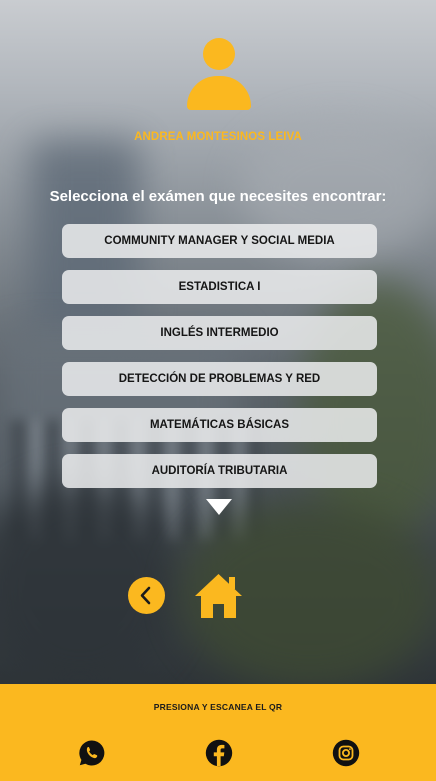  Describe the element at coordinates (92, 753) in the screenshot. I see `whatsapp-icon` at that location.